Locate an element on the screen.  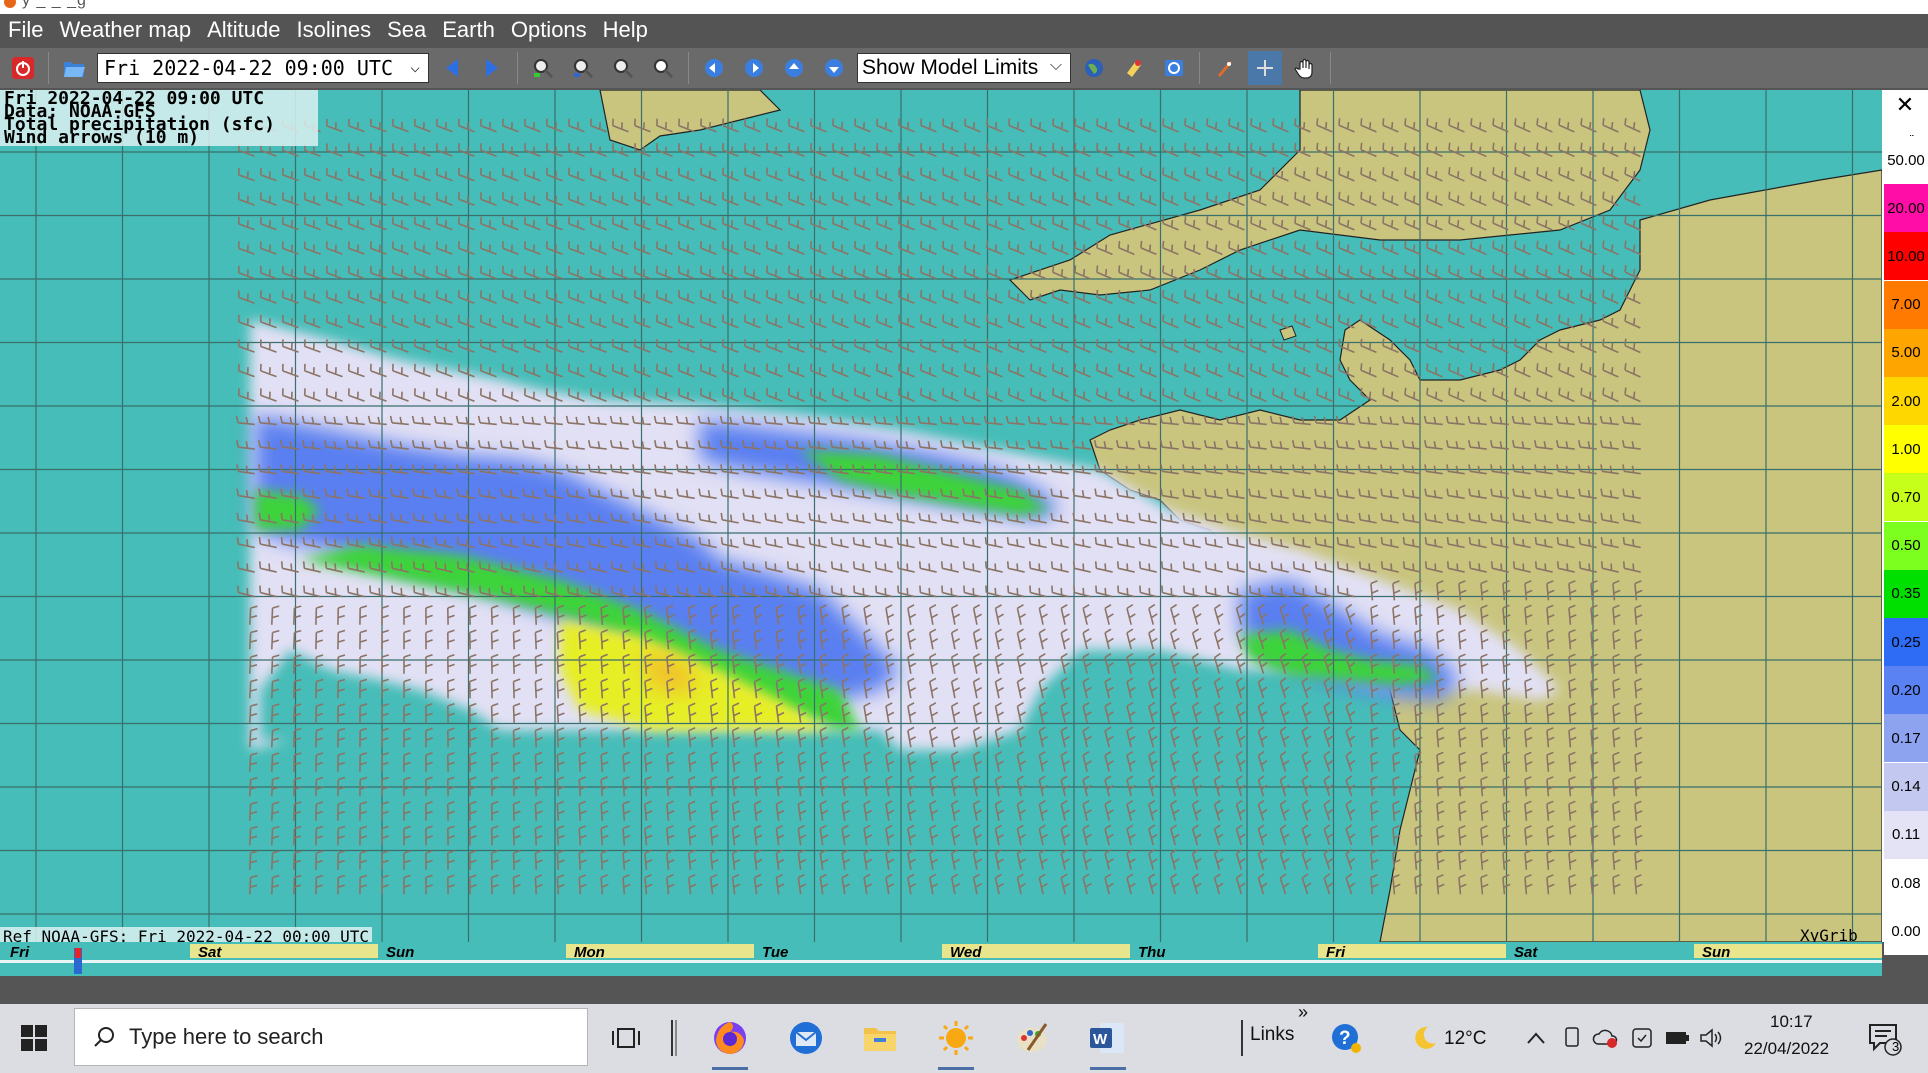
app-icon is located at coordinates (10, 4).